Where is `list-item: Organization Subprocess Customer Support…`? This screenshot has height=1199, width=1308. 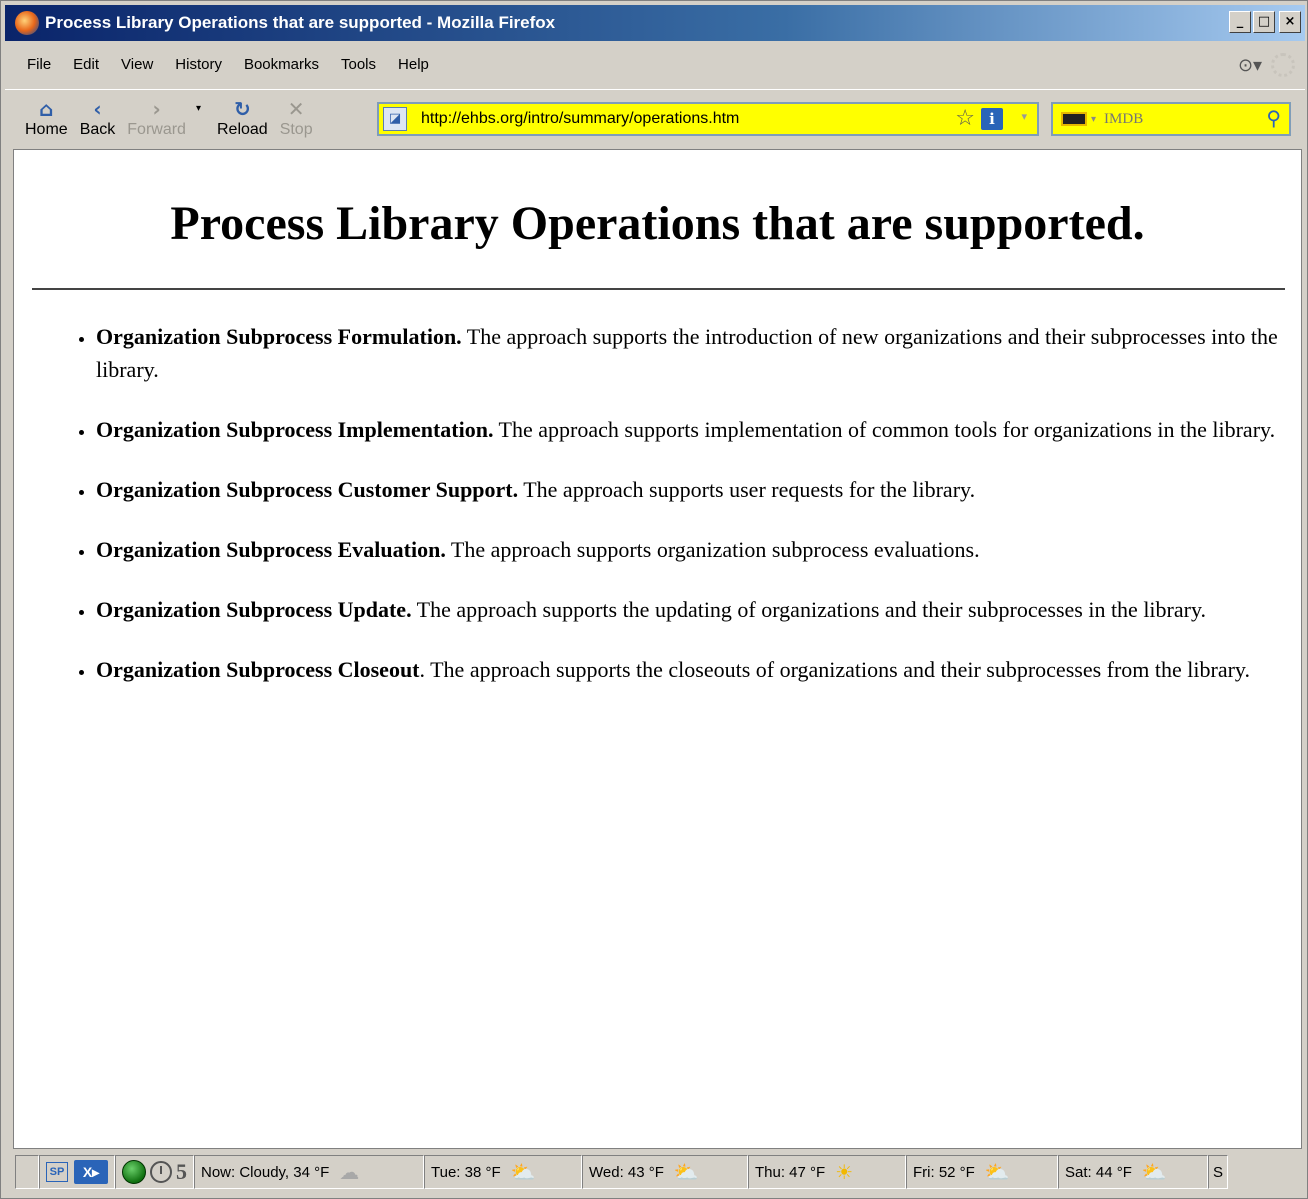
list-item: Organization Subprocess Customer Support… is located at coordinates (693, 489).